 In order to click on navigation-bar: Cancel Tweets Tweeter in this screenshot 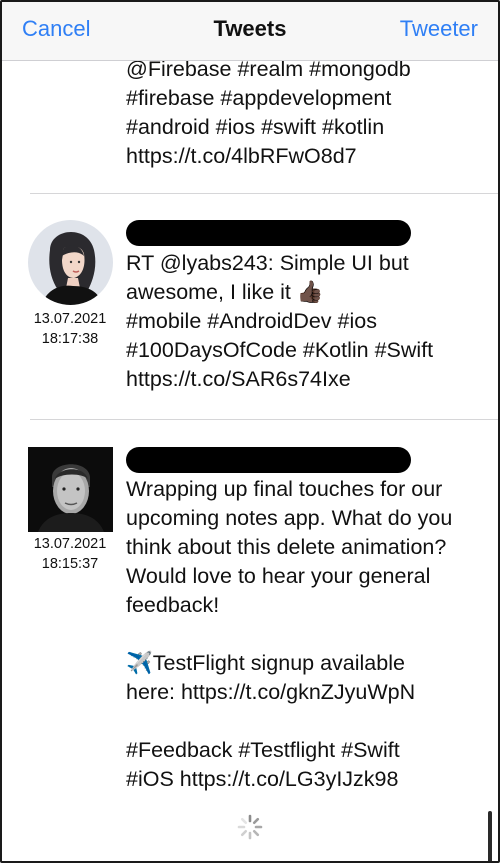, I will do `click(250, 31)`.